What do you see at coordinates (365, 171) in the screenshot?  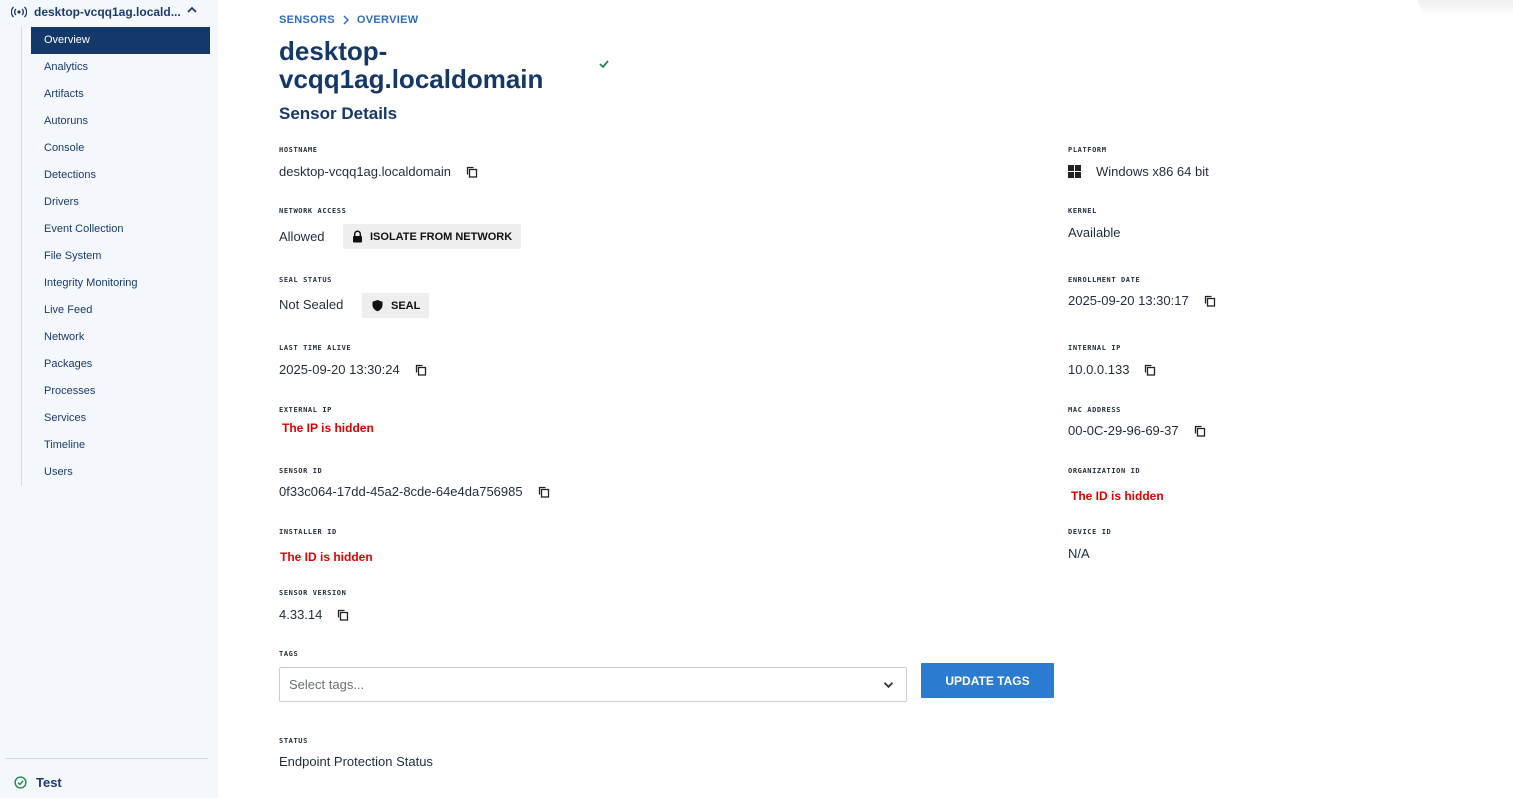 I see `hostname-value: desktop-vcqq1ag.localdomain` at bounding box center [365, 171].